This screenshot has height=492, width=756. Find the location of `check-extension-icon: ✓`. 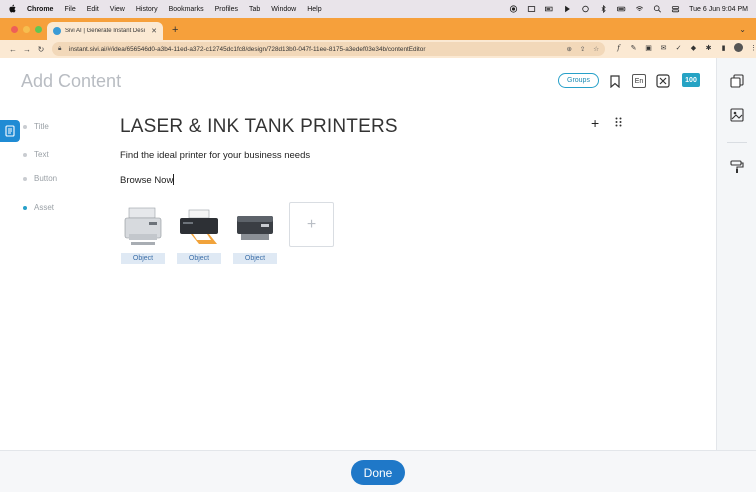

check-extension-icon: ✓ is located at coordinates (678, 47).